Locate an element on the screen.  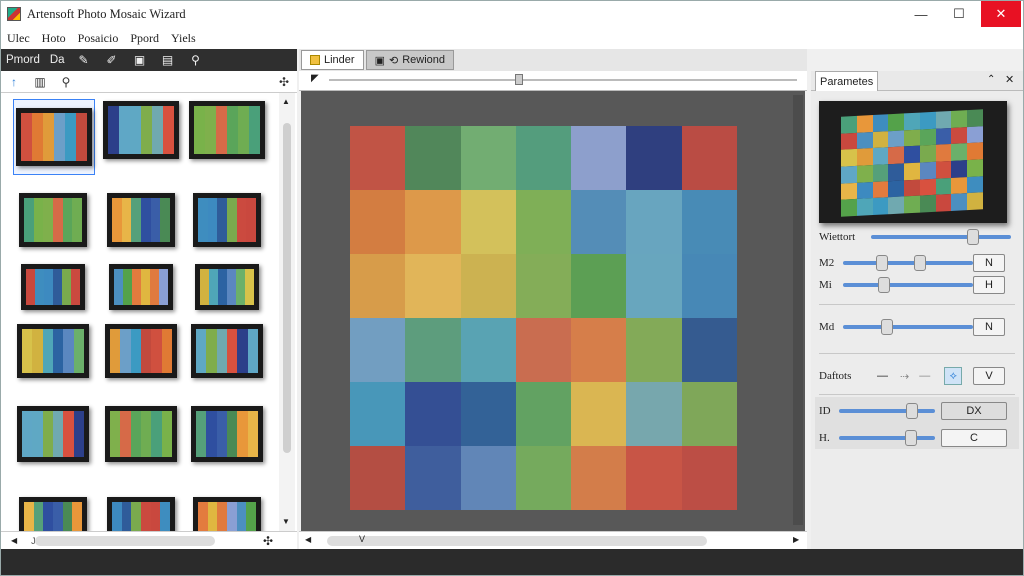
tab-linder: Linder is located at coordinates (332, 60).